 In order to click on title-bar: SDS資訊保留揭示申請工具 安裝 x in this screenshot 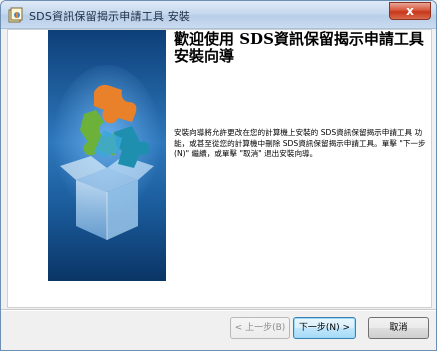, I will do `click(218, 15)`.